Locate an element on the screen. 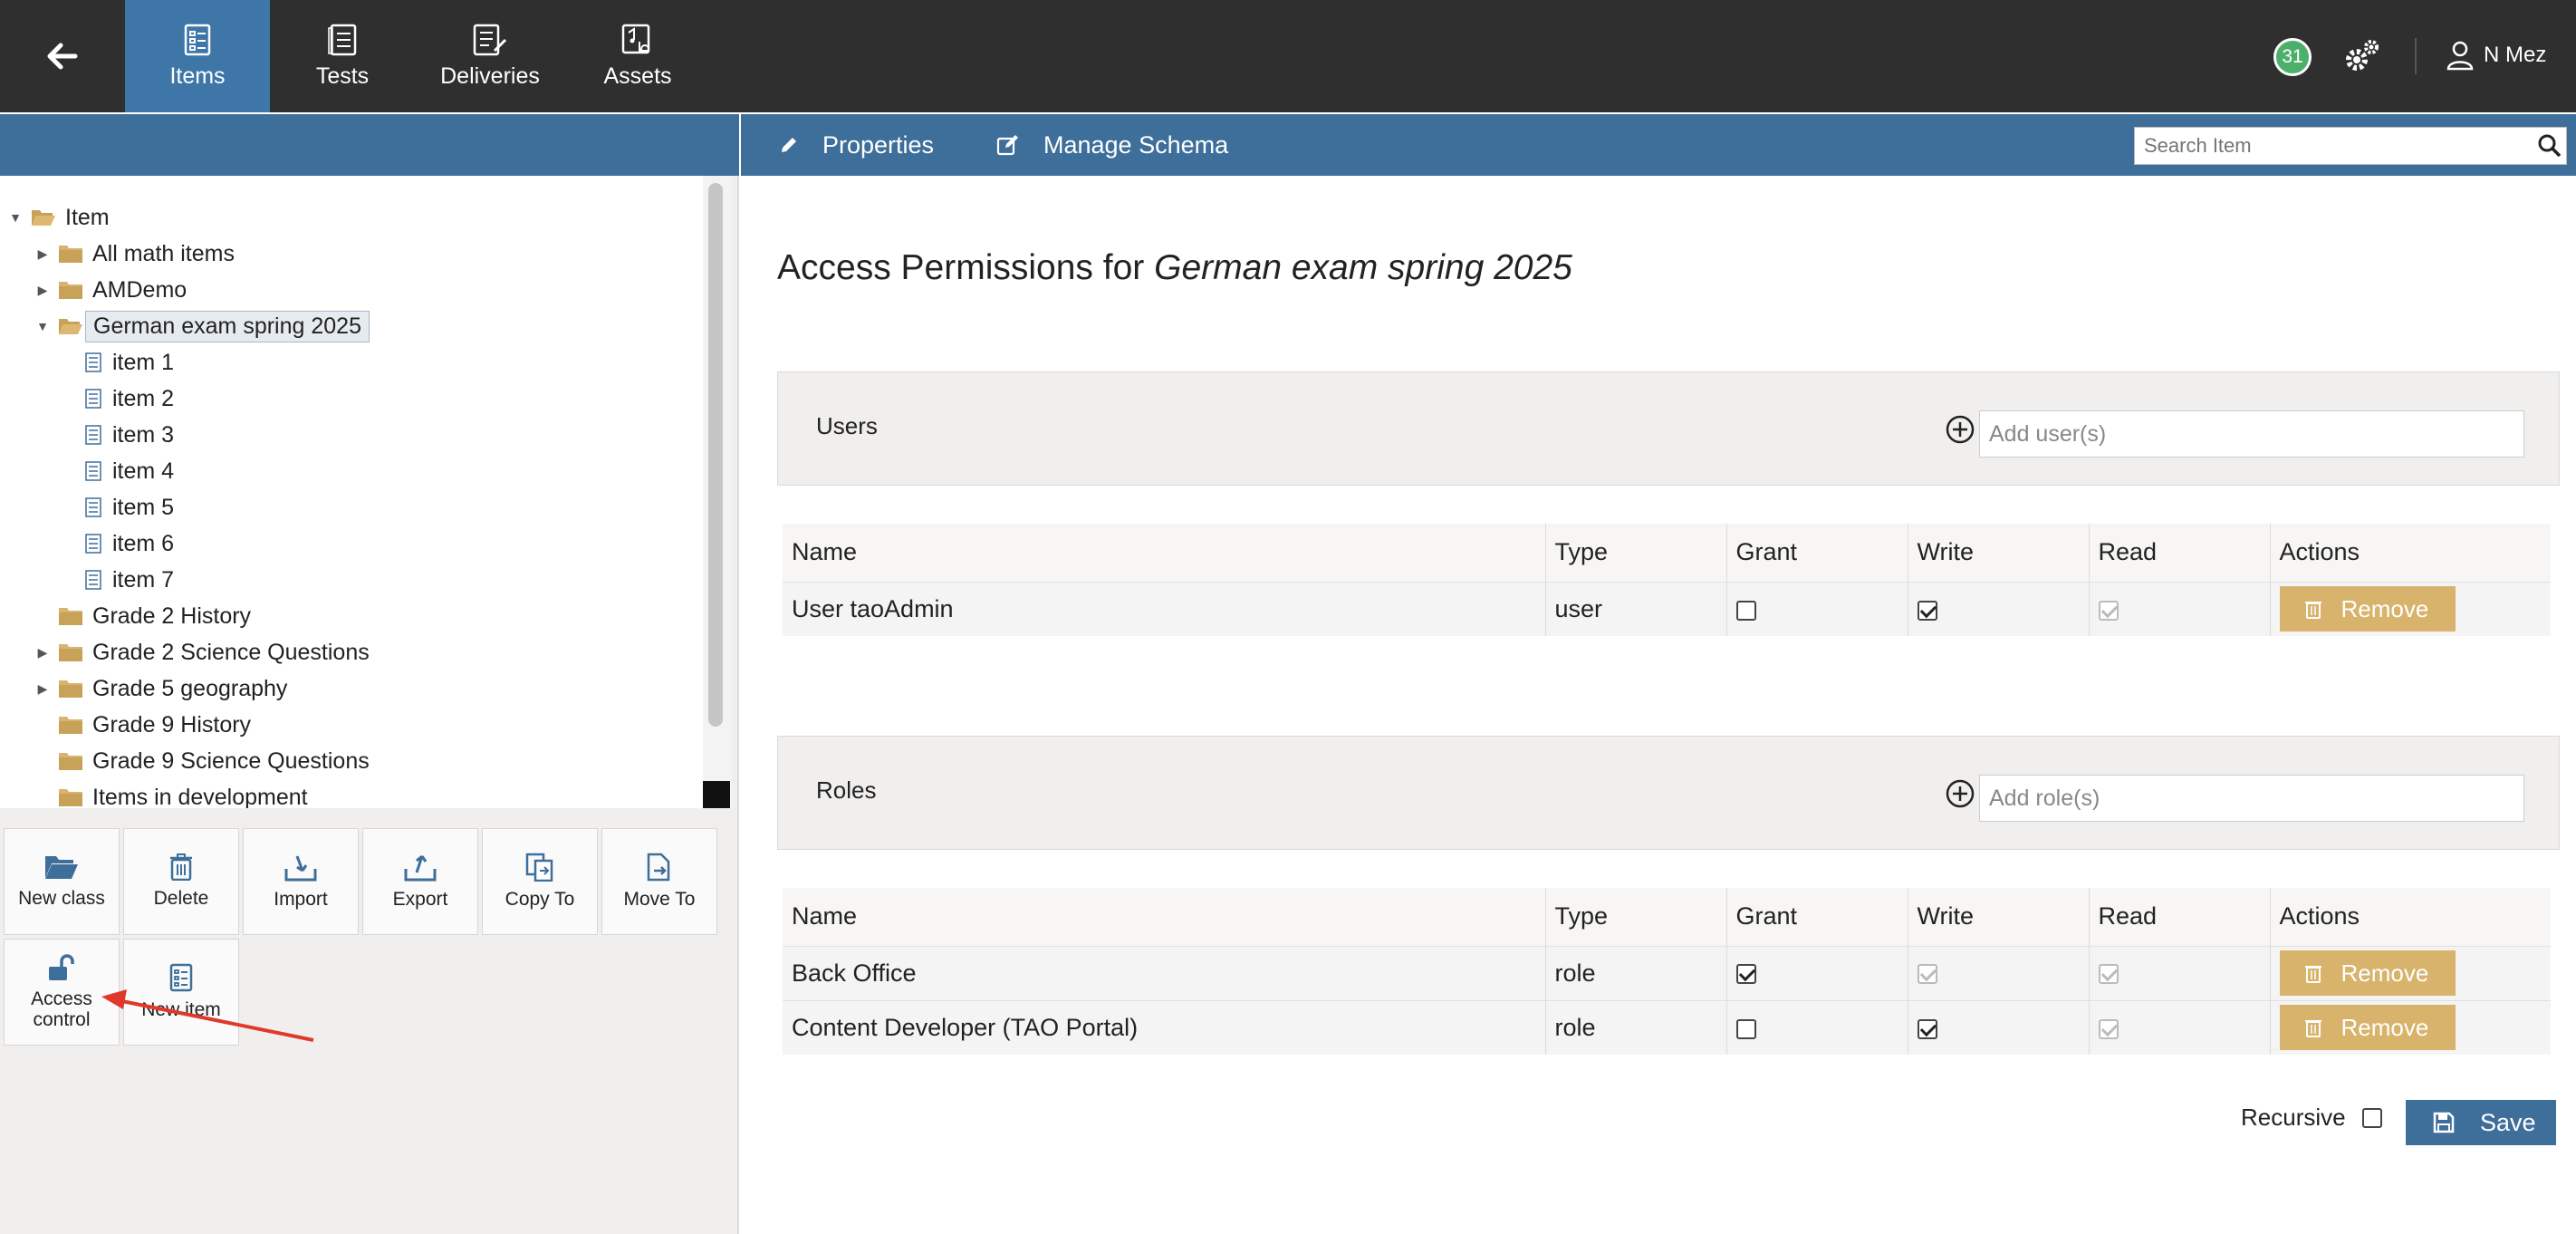  user-menu: N Mez is located at coordinates (2496, 56).